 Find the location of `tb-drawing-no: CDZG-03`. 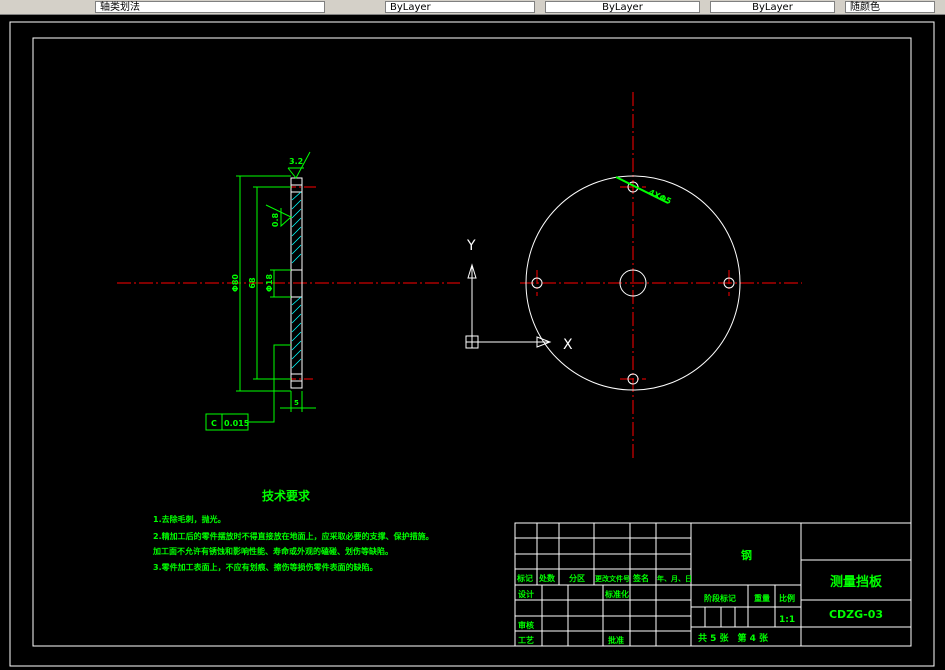

tb-drawing-no: CDZG-03 is located at coordinates (856, 614).